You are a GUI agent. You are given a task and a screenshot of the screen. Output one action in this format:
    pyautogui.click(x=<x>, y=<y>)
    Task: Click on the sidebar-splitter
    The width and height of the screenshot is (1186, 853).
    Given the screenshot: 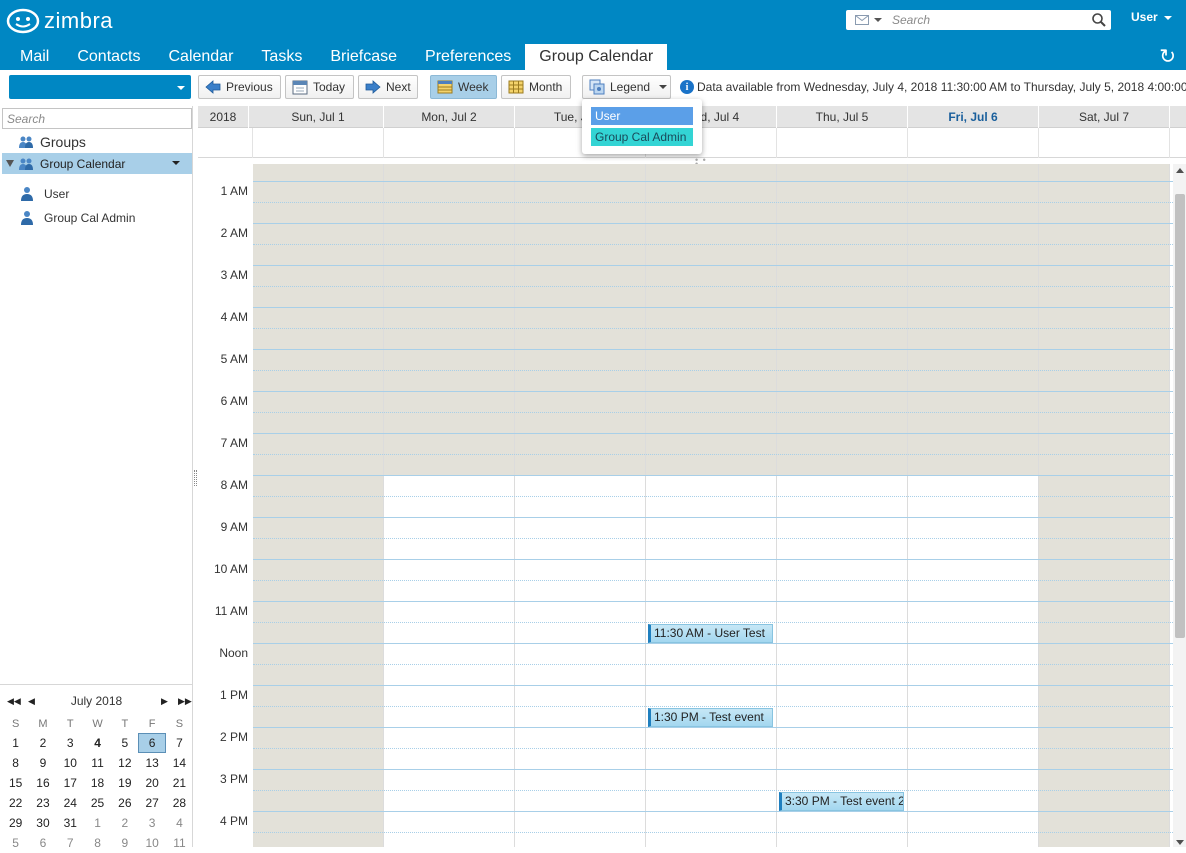 What is the action you would take?
    pyautogui.click(x=195, y=478)
    